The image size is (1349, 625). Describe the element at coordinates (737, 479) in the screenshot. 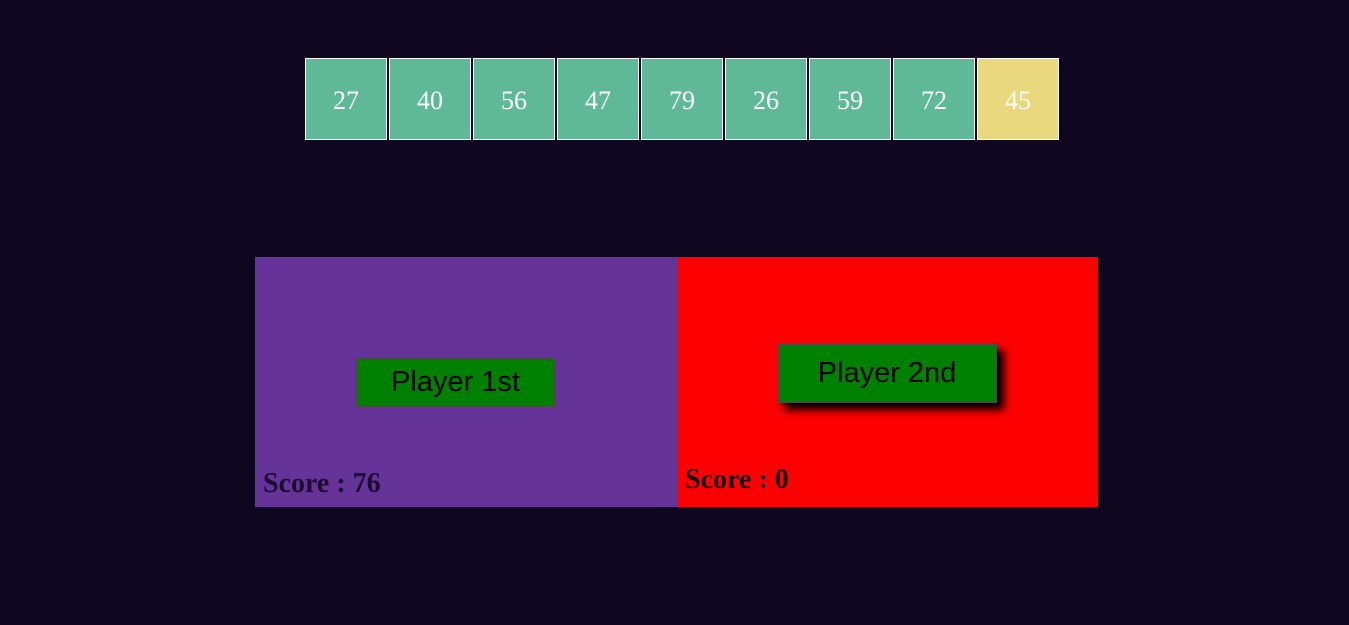

I see `player2-score: Score : 0` at that location.